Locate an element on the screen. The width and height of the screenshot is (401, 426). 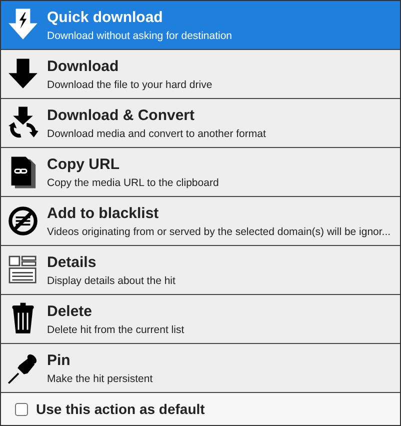
action-description: Download the file to your hard drive is located at coordinates (129, 84).